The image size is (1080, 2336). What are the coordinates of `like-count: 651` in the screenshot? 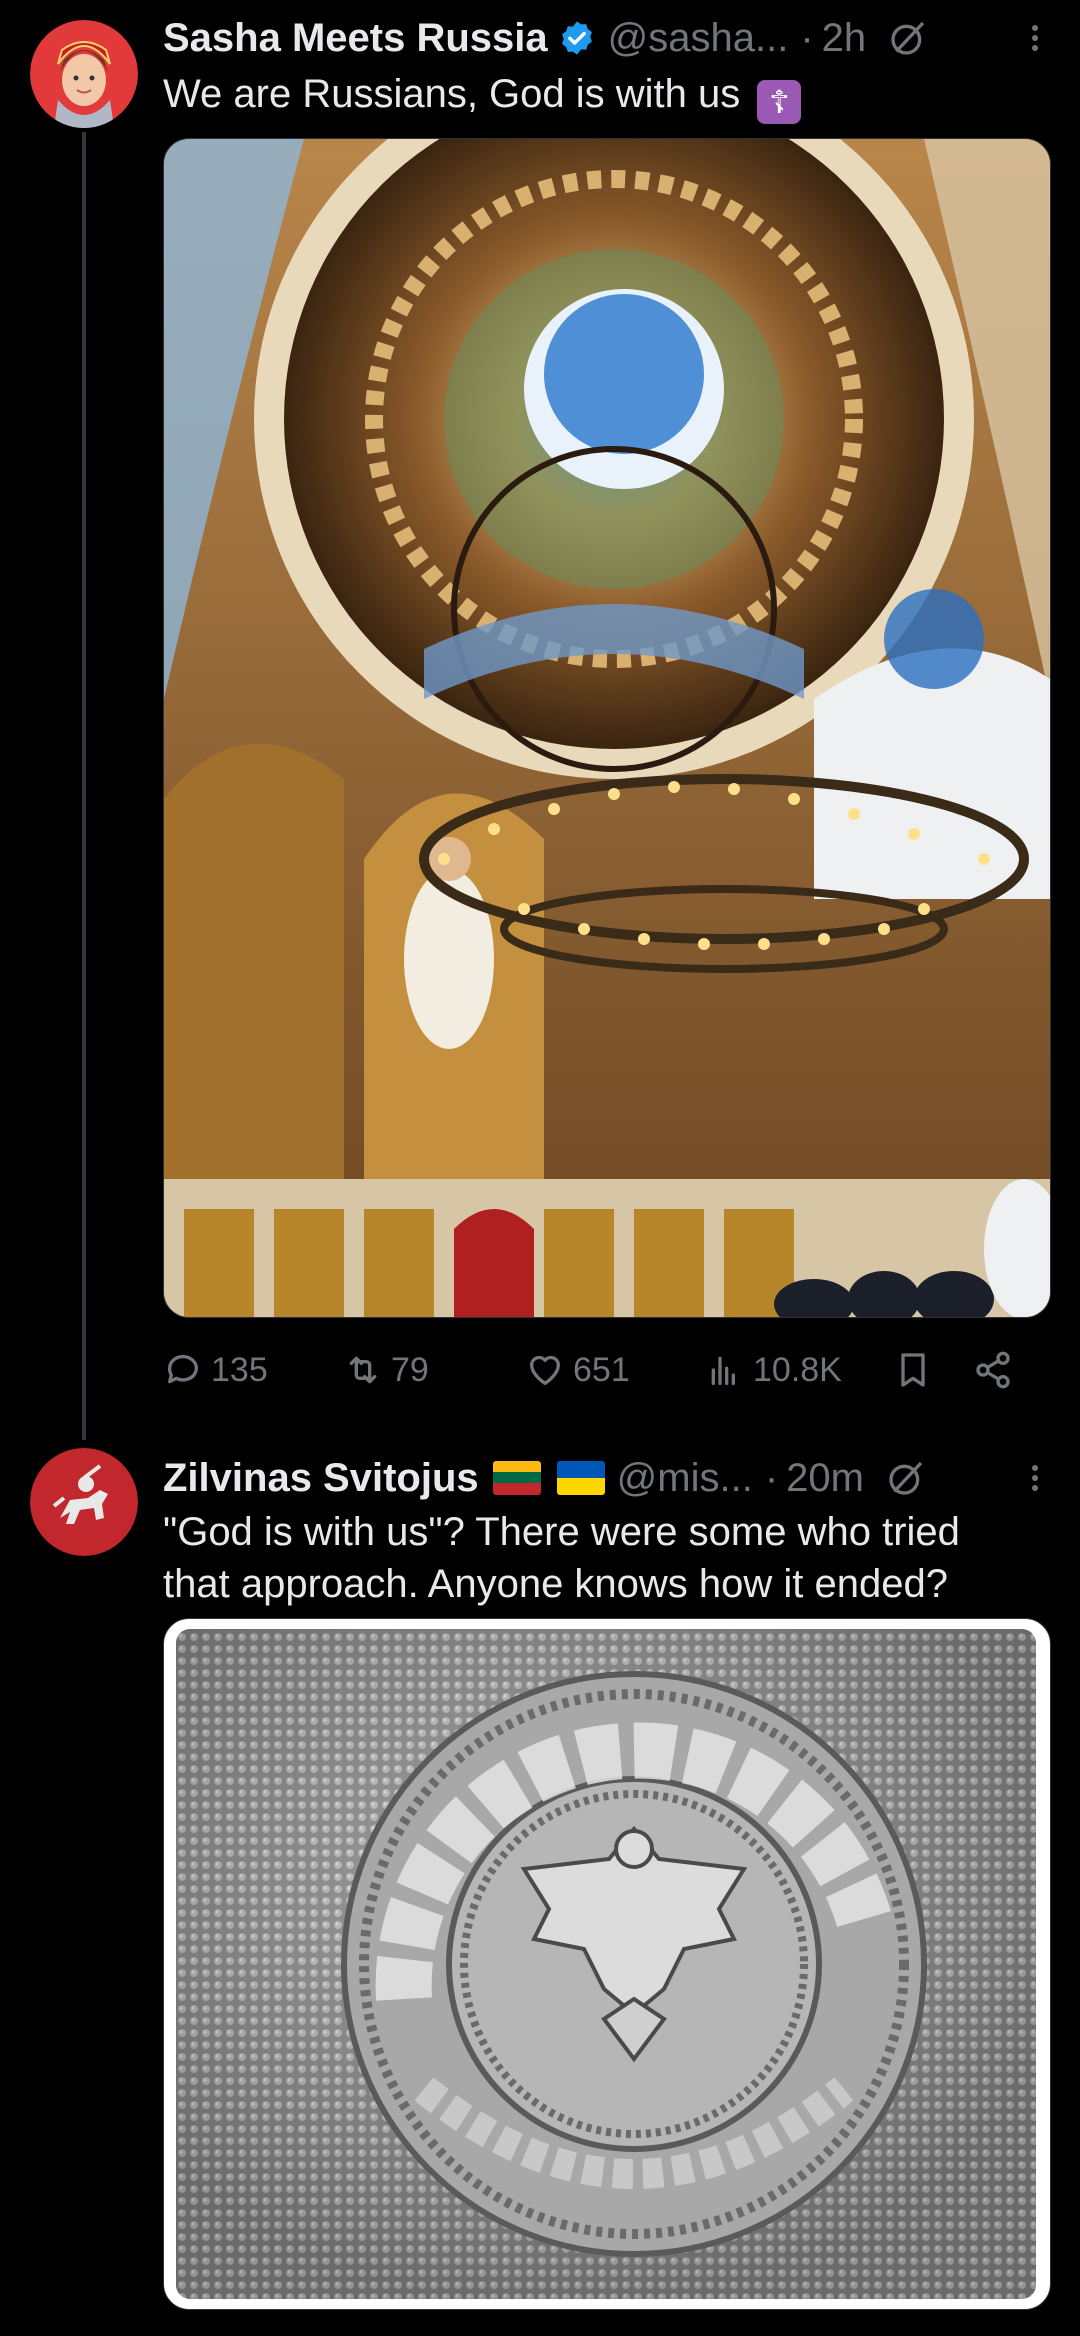 It's located at (601, 1369).